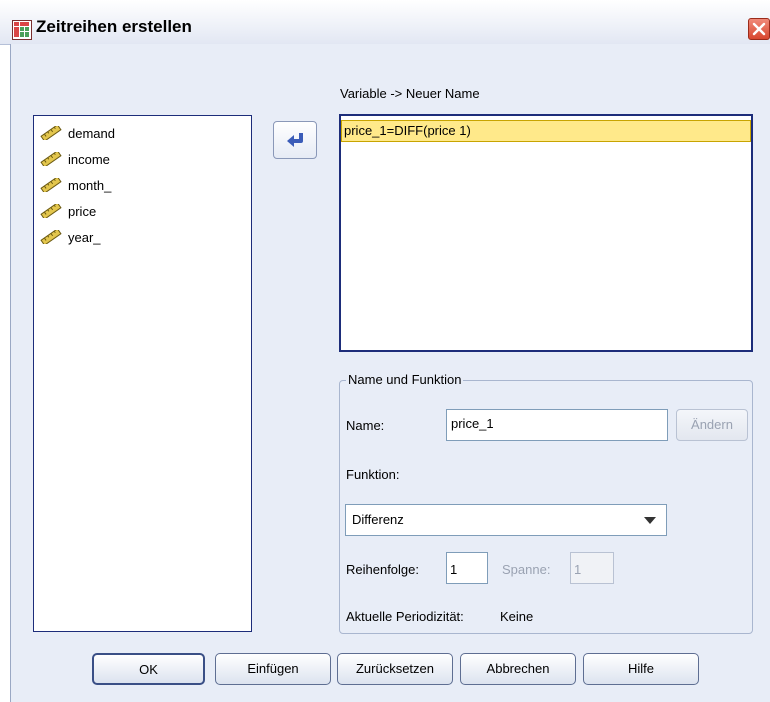  Describe the element at coordinates (506, 520) in the screenshot. I see `function-select: Differenz` at that location.